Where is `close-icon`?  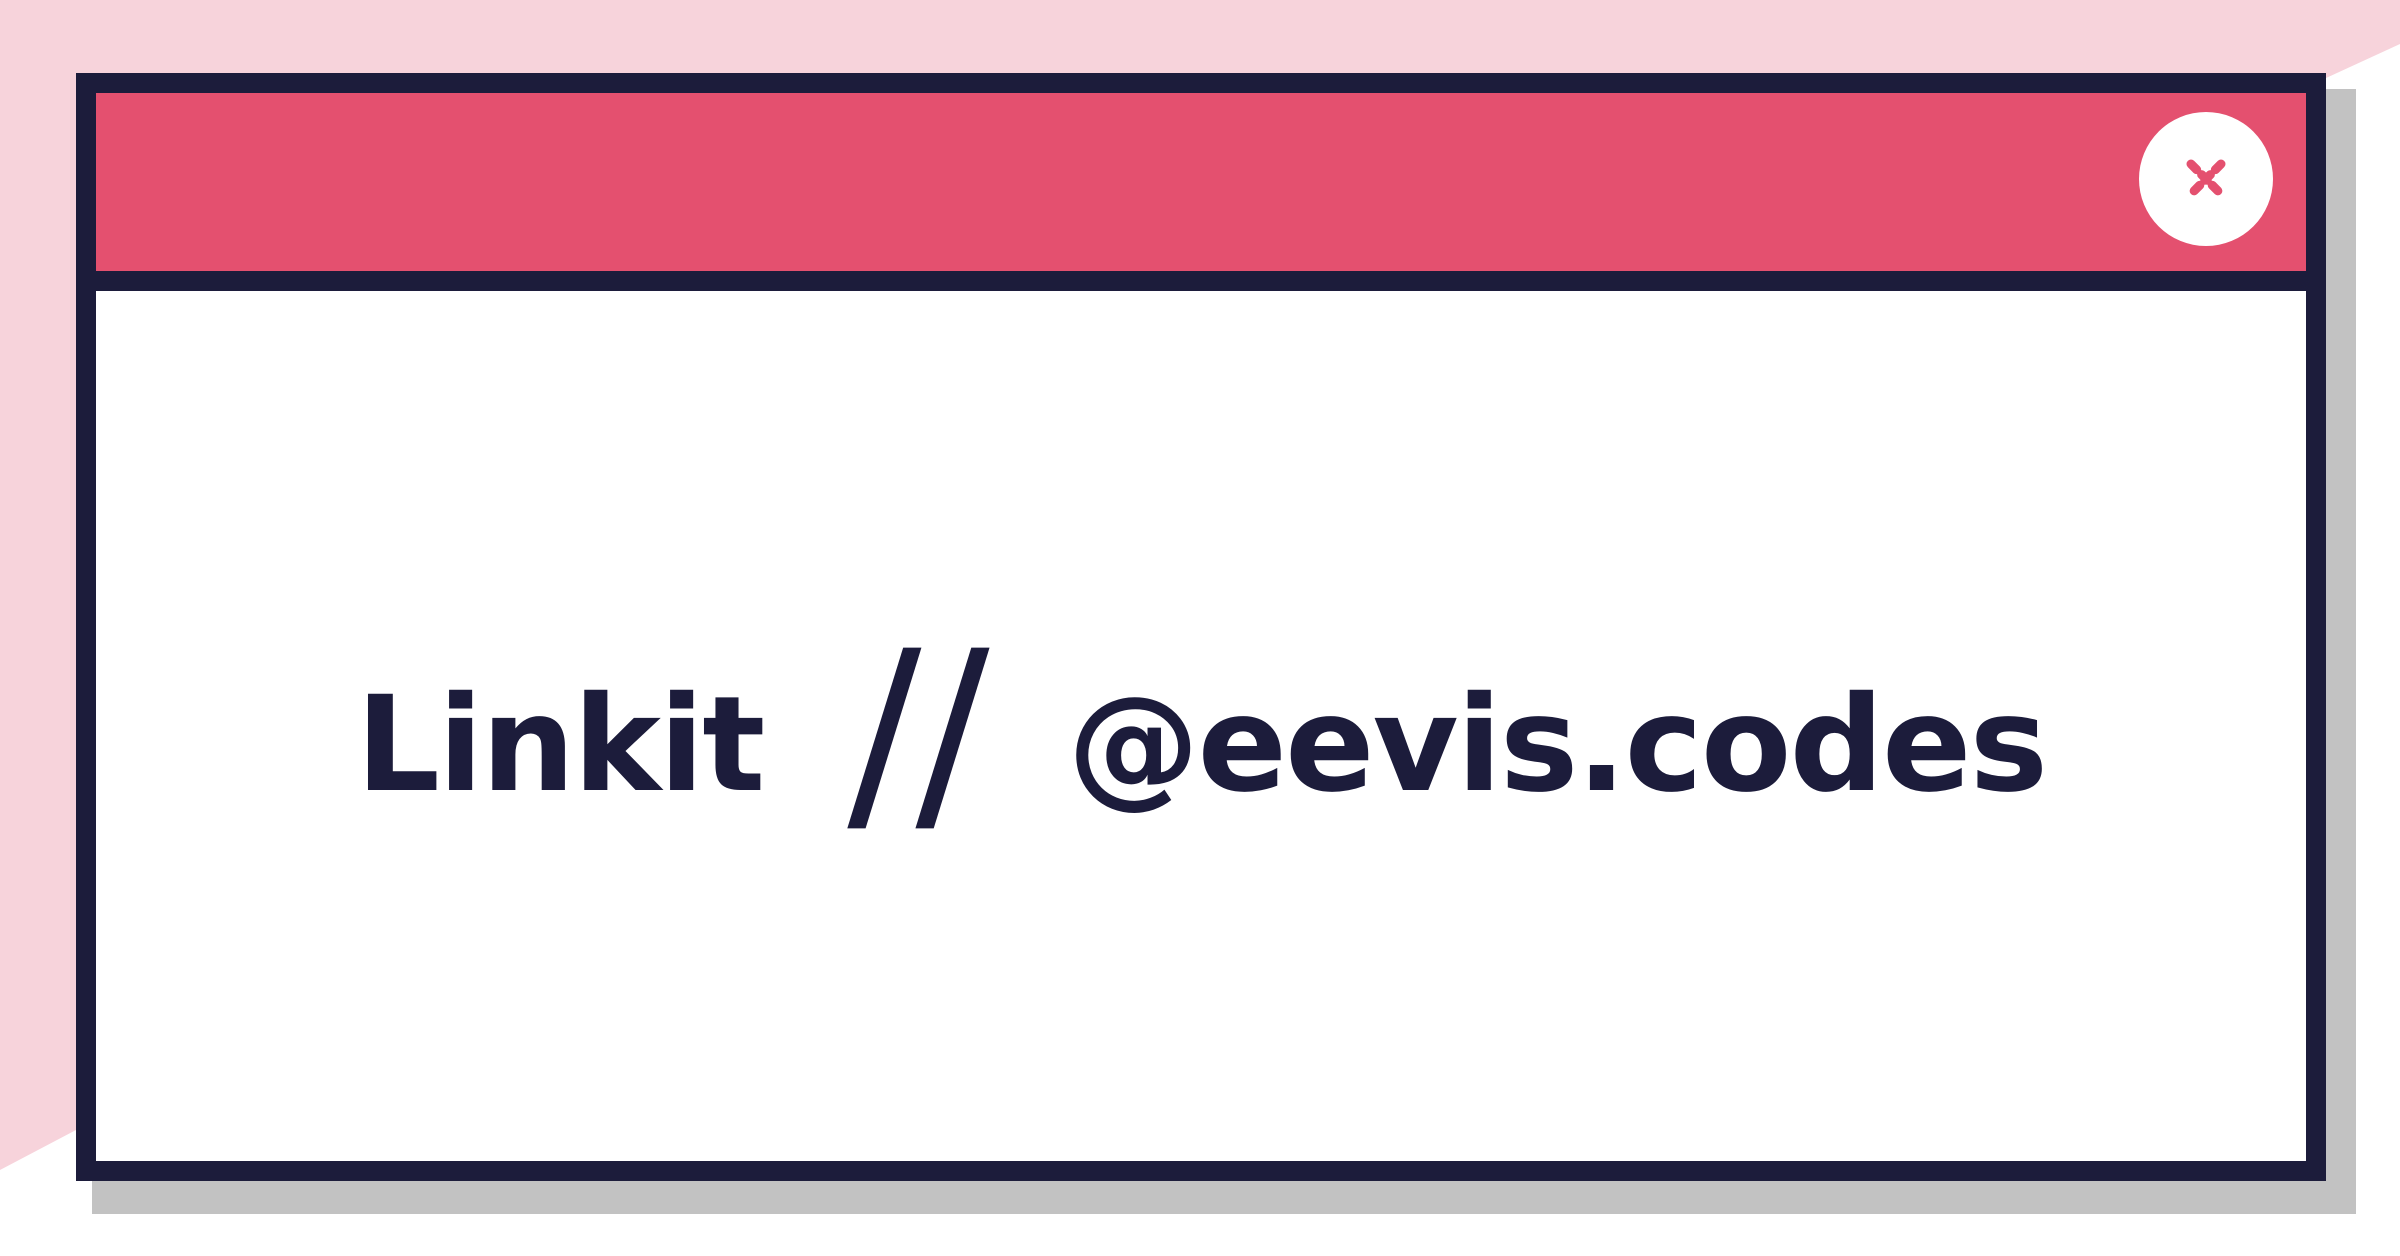
close-icon is located at coordinates (2206, 179).